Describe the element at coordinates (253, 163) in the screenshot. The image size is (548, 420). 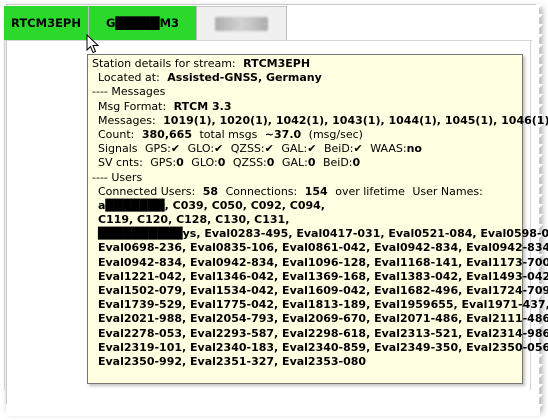
I see `sv-qzss: QZSS:0` at that location.